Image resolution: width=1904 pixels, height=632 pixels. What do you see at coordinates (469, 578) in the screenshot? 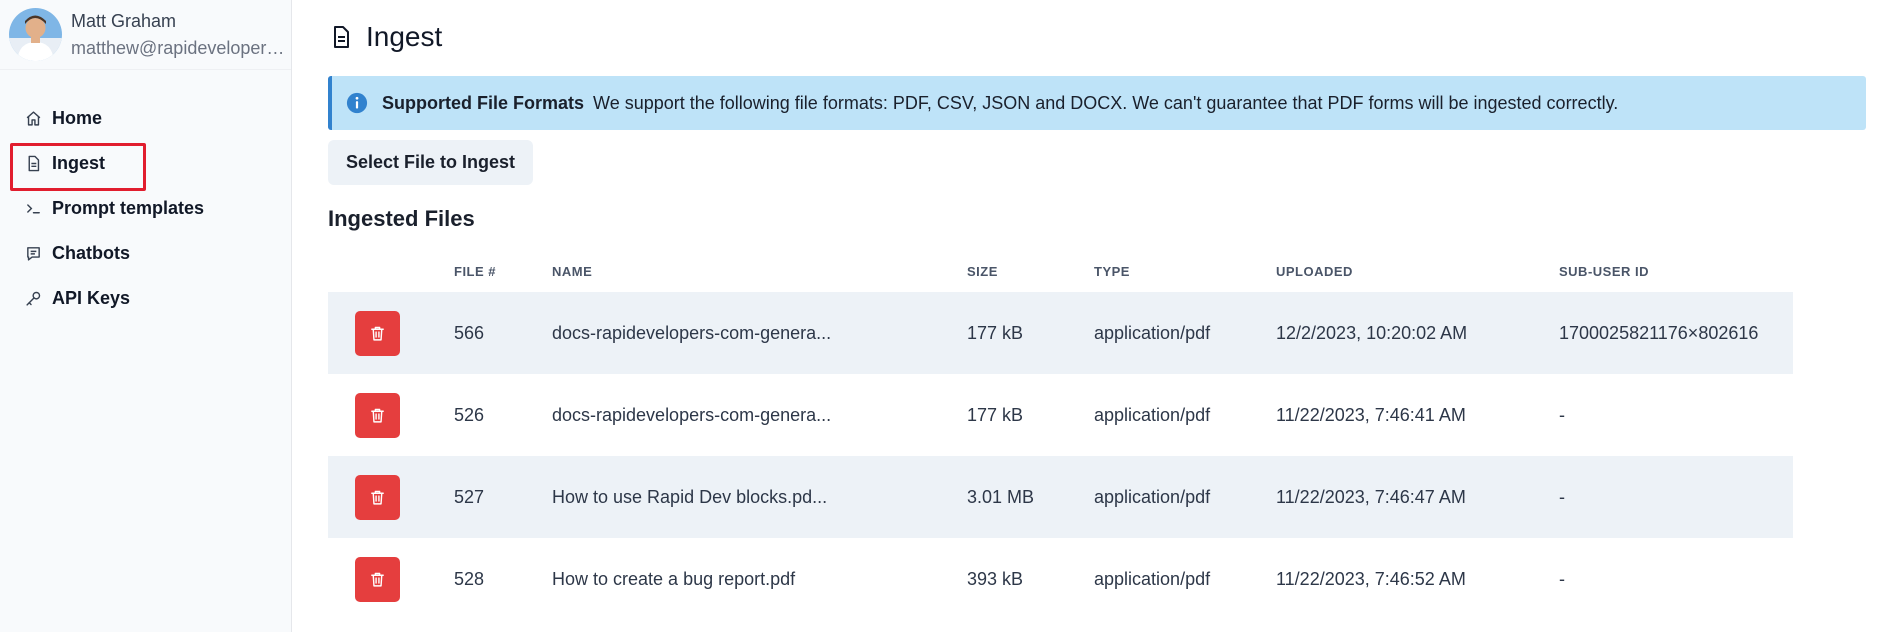
I see `cell-file-no: 528` at bounding box center [469, 578].